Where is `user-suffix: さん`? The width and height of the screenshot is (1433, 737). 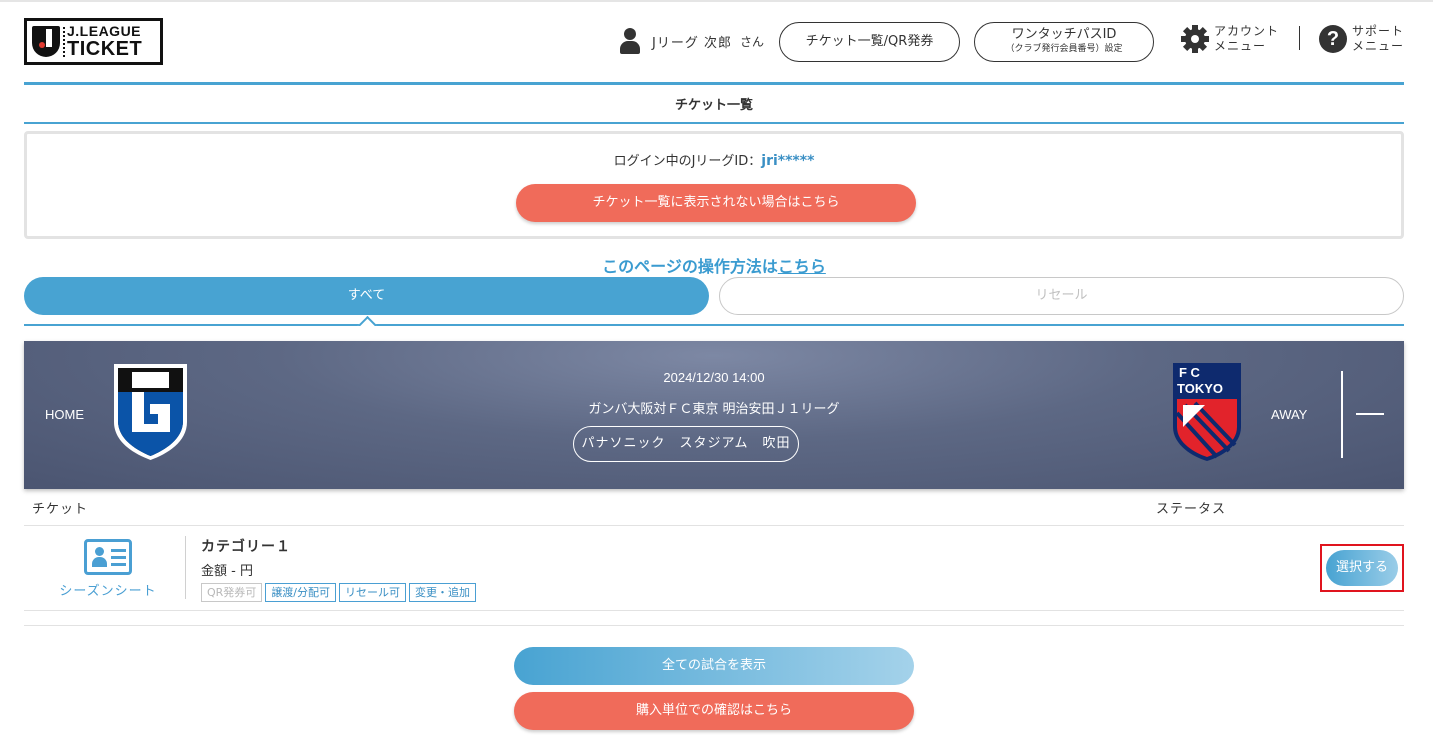
user-suffix: さん is located at coordinates (751, 41).